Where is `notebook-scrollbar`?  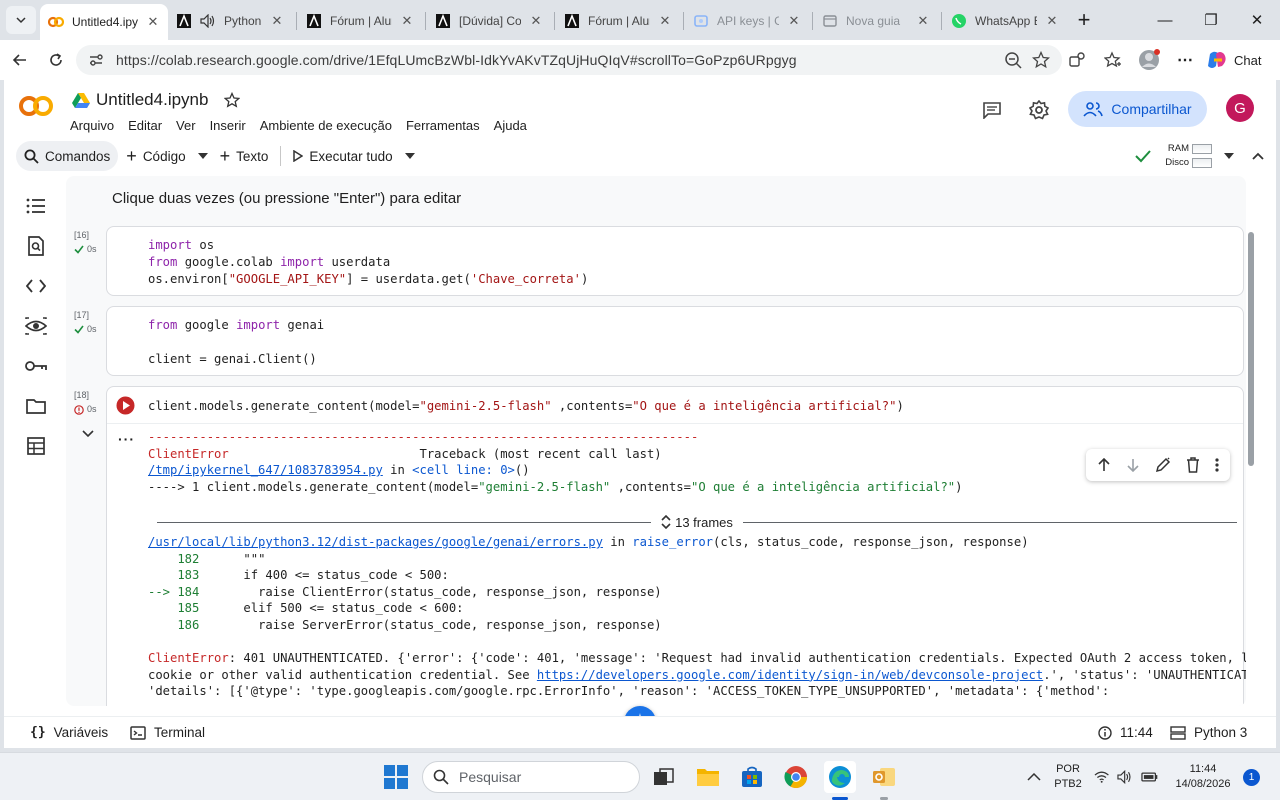 notebook-scrollbar is located at coordinates (1251, 349).